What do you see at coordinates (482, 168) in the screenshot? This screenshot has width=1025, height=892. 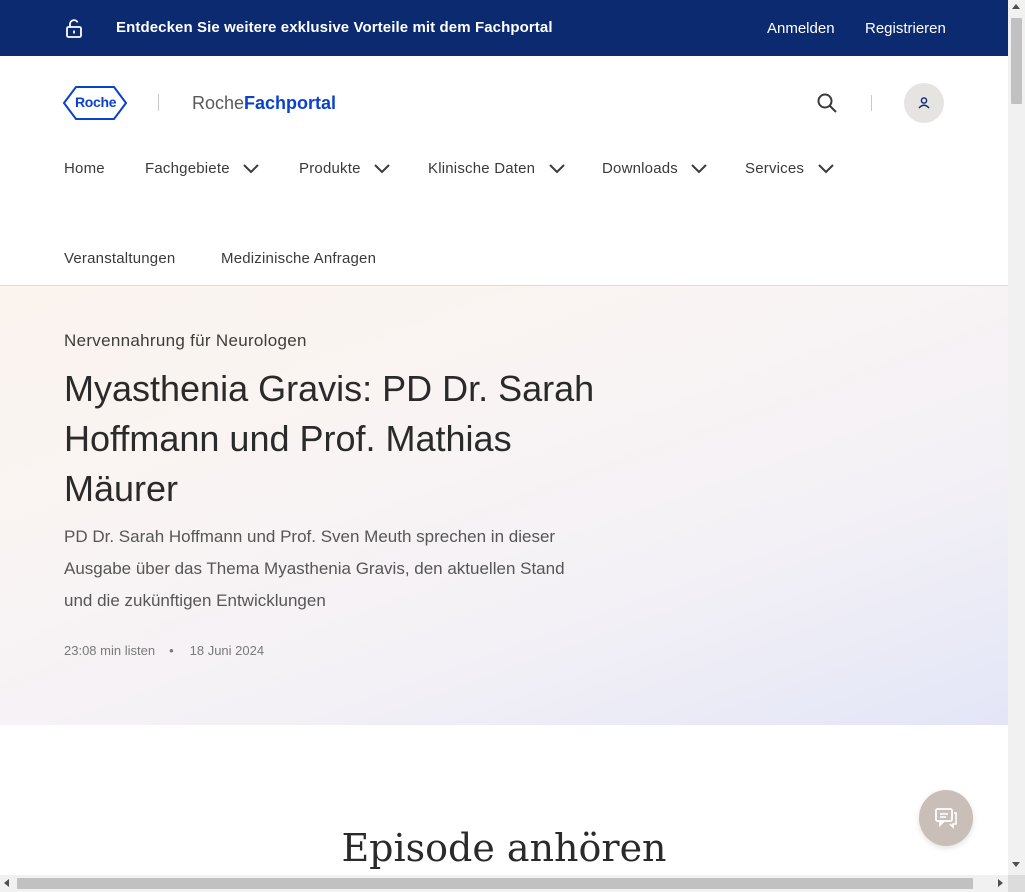 I see `nav-klinische-daten-label: Klinische Daten` at bounding box center [482, 168].